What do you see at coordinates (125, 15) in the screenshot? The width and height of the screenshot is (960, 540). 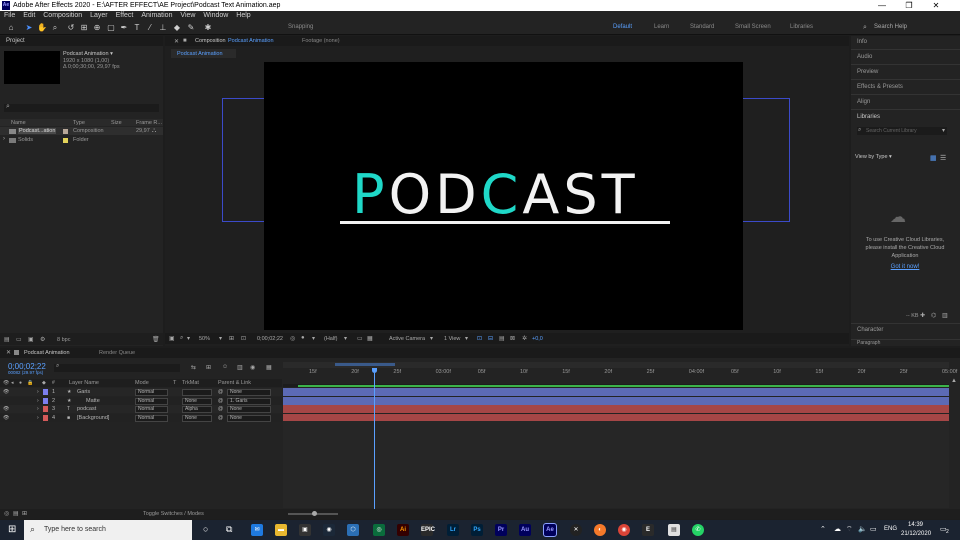 I see `menu-effect: Effect` at bounding box center [125, 15].